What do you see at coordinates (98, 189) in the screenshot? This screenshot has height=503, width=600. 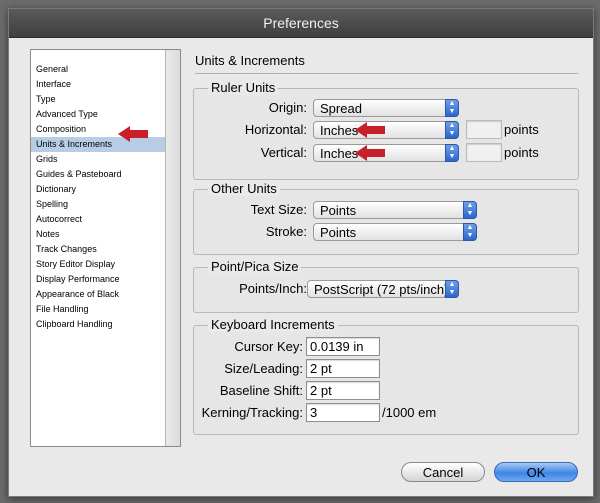 I see `sidebar-item: Dictionary` at bounding box center [98, 189].